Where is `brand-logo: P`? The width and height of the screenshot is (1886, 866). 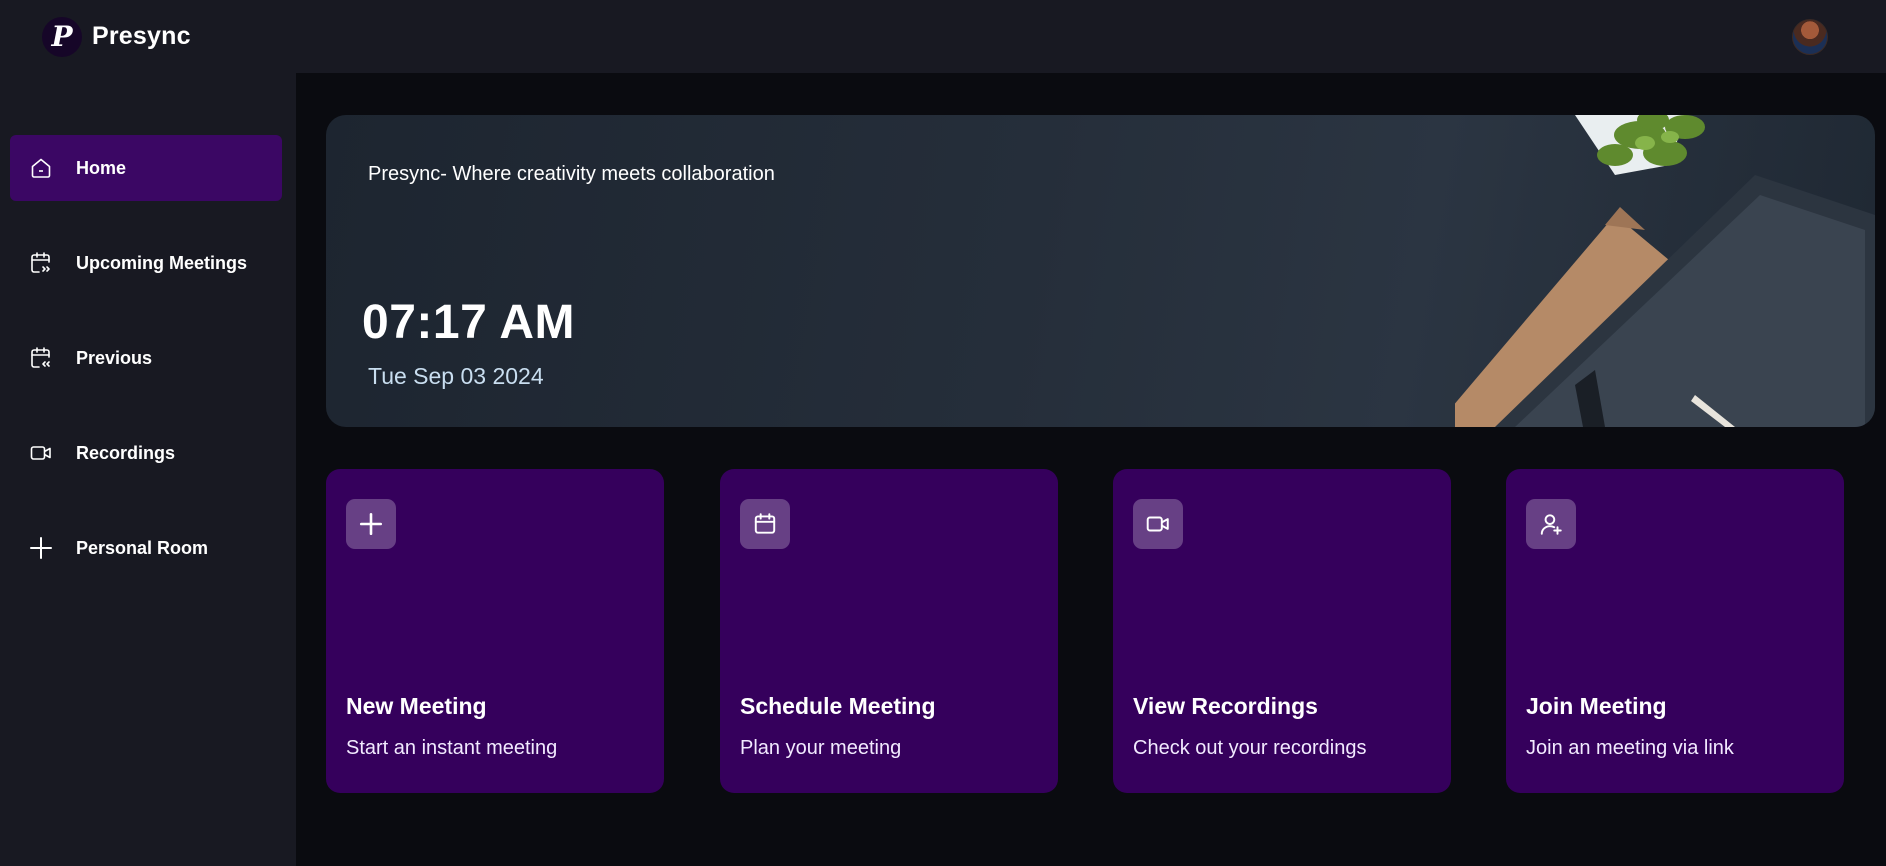 brand-logo: P is located at coordinates (62, 36).